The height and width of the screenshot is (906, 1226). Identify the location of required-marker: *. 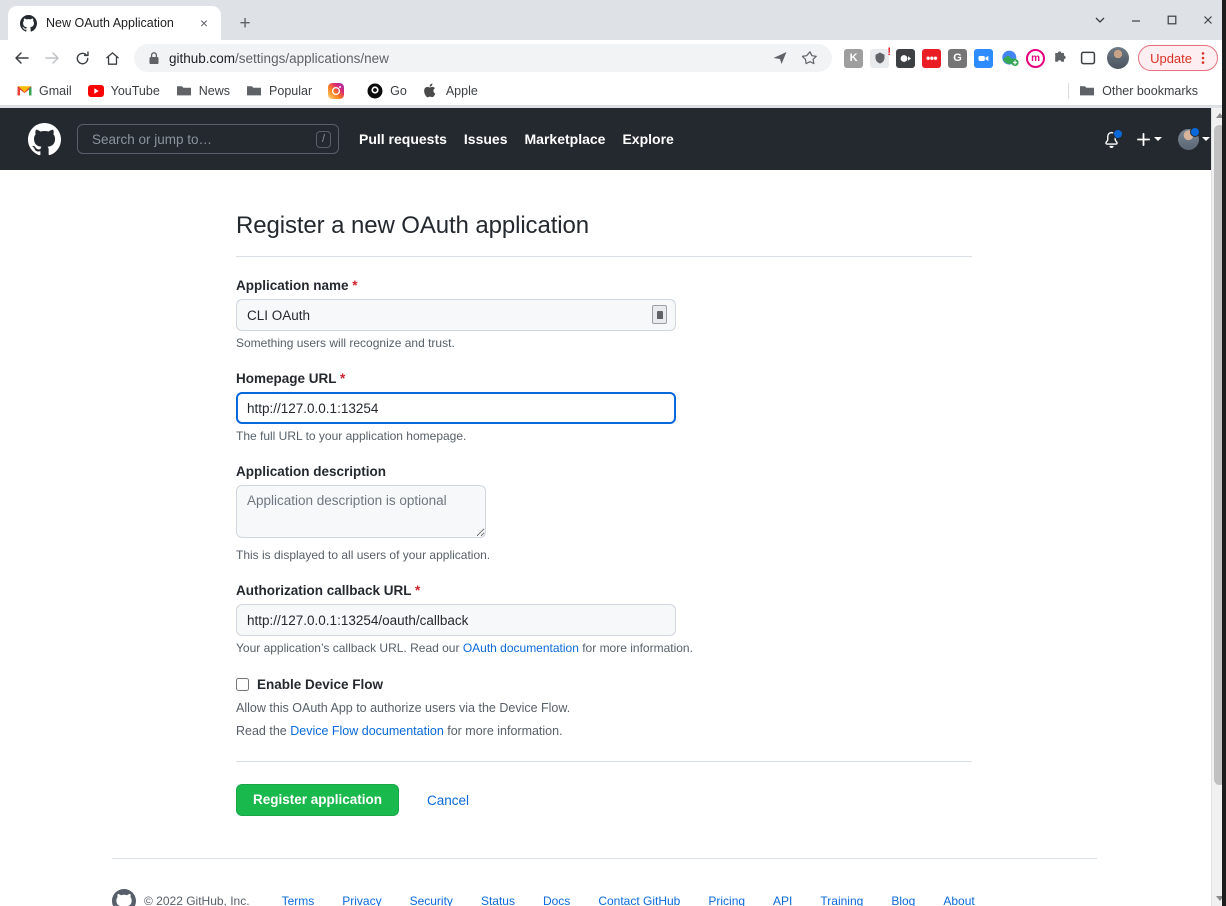
(418, 590).